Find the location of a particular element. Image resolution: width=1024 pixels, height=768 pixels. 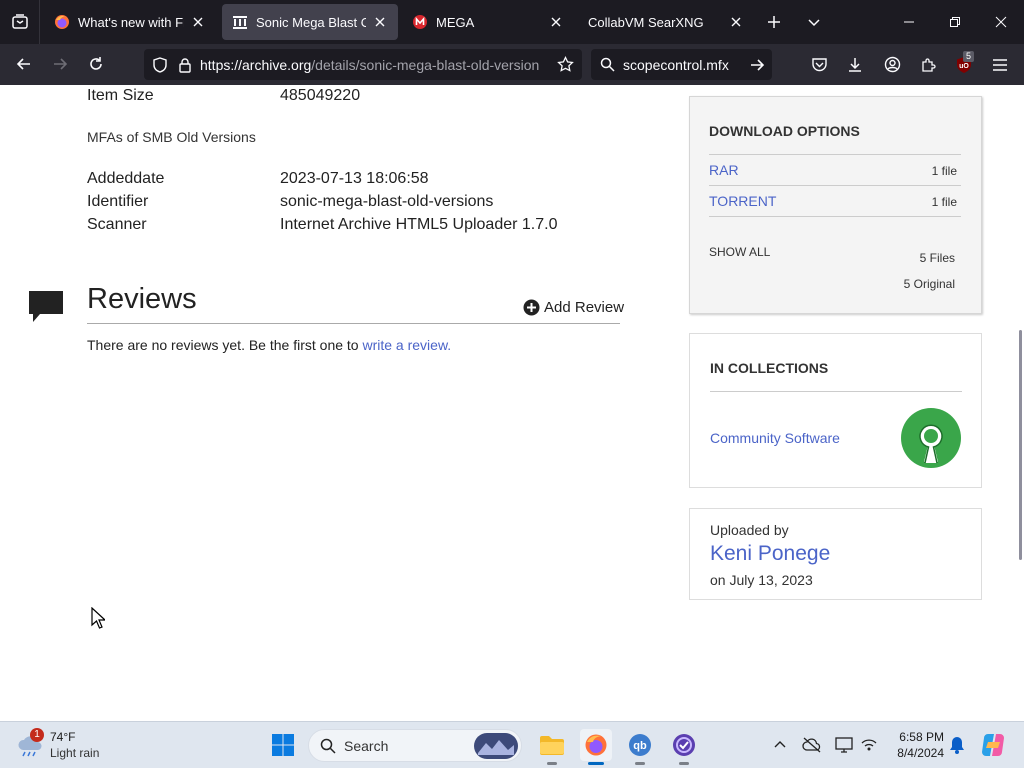

downloads-button is located at coordinates (855, 64).